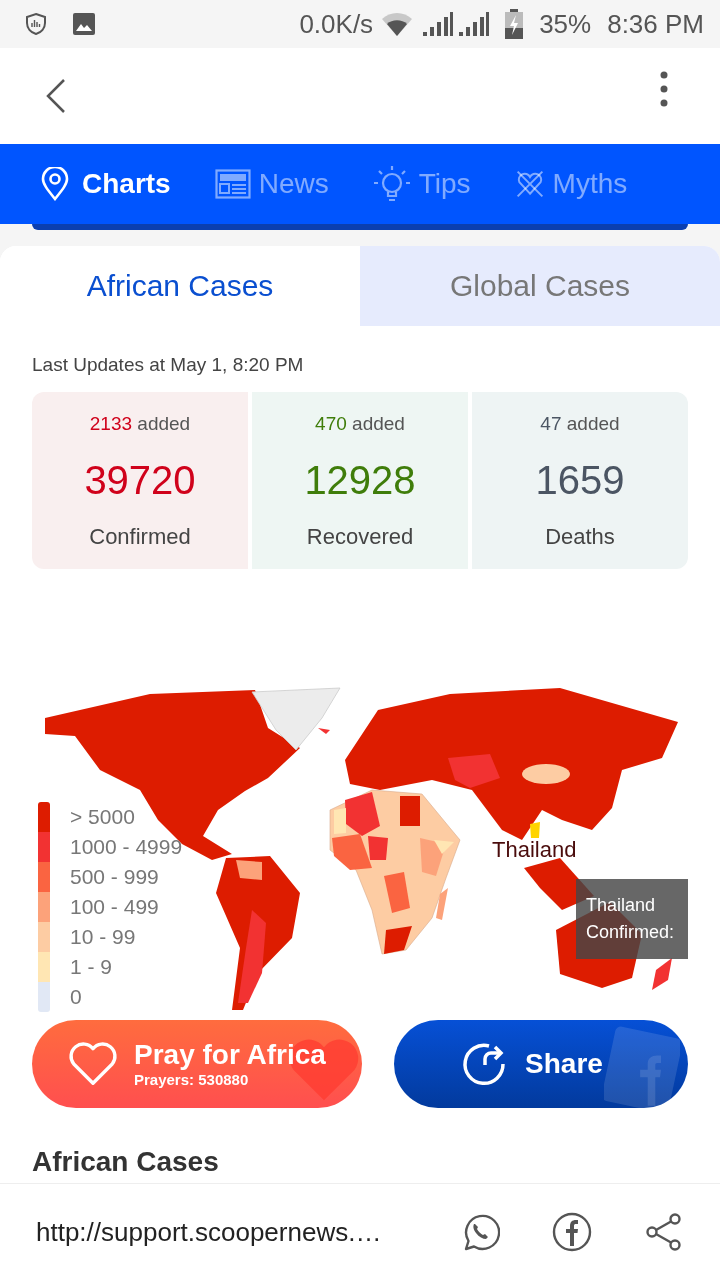 This screenshot has height=1280, width=720. Describe the element at coordinates (571, 184) in the screenshot. I see `nav-tab: Myths` at that location.